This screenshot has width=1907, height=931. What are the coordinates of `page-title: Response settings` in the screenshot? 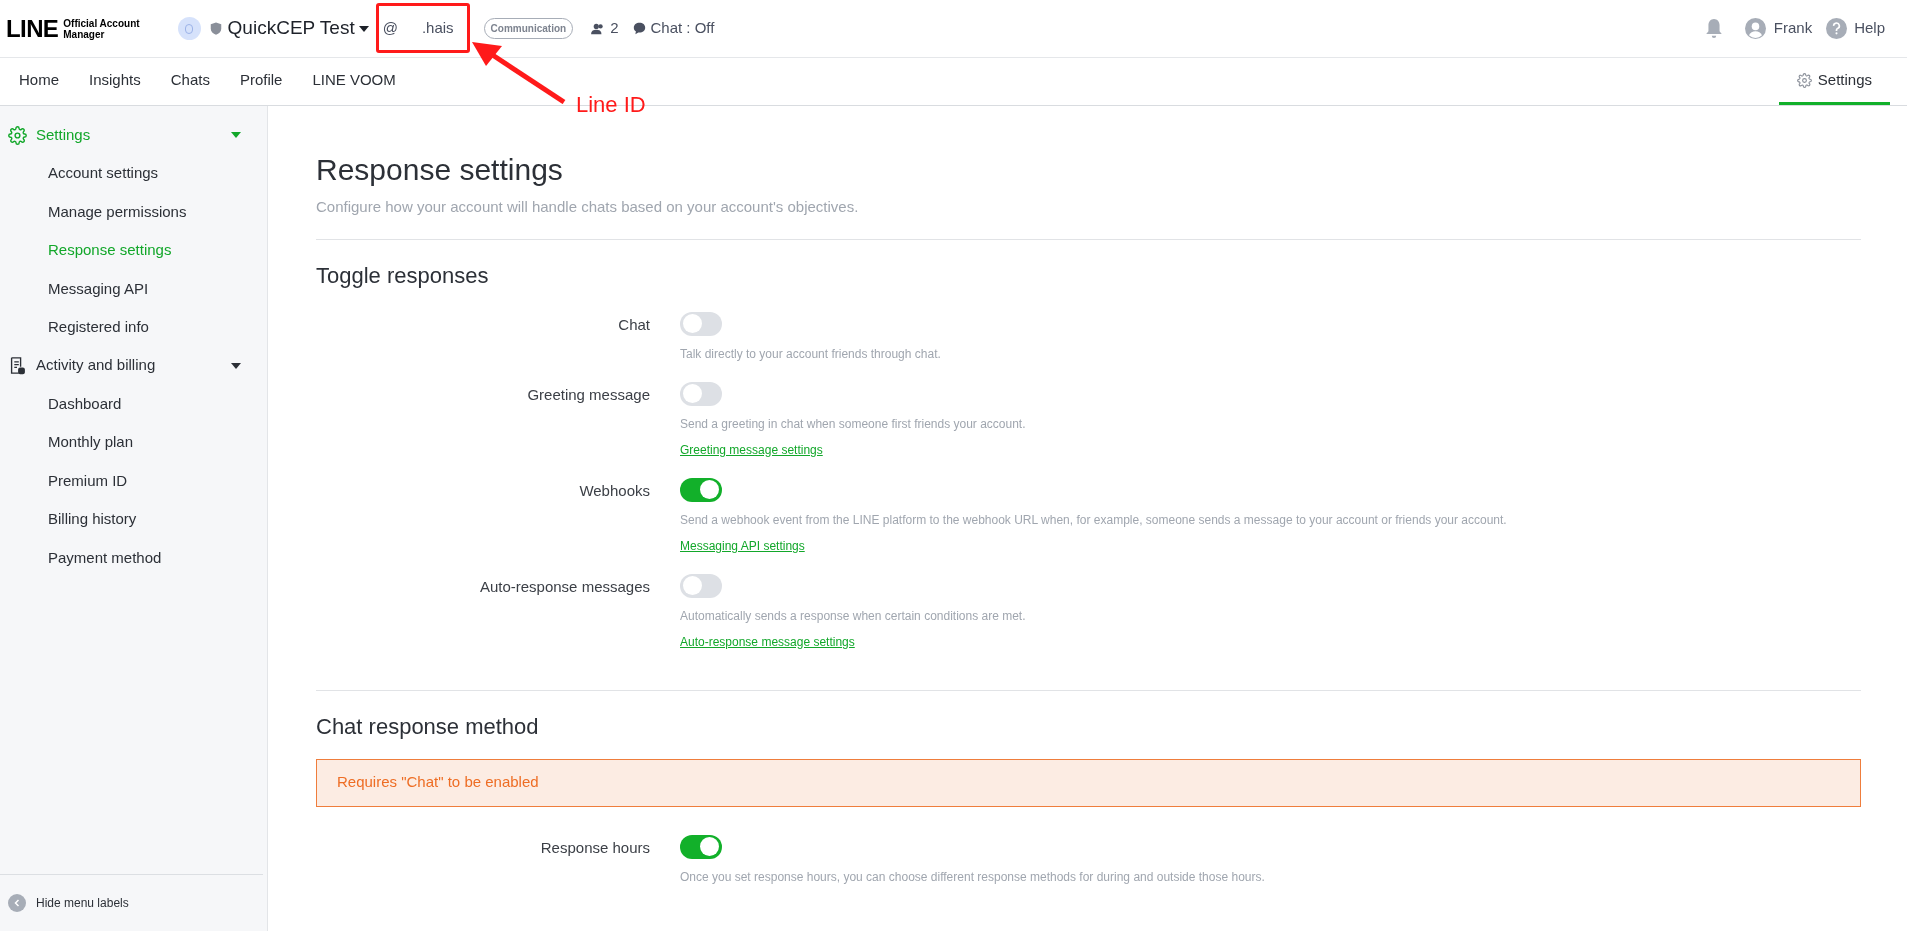 It's located at (440, 170).